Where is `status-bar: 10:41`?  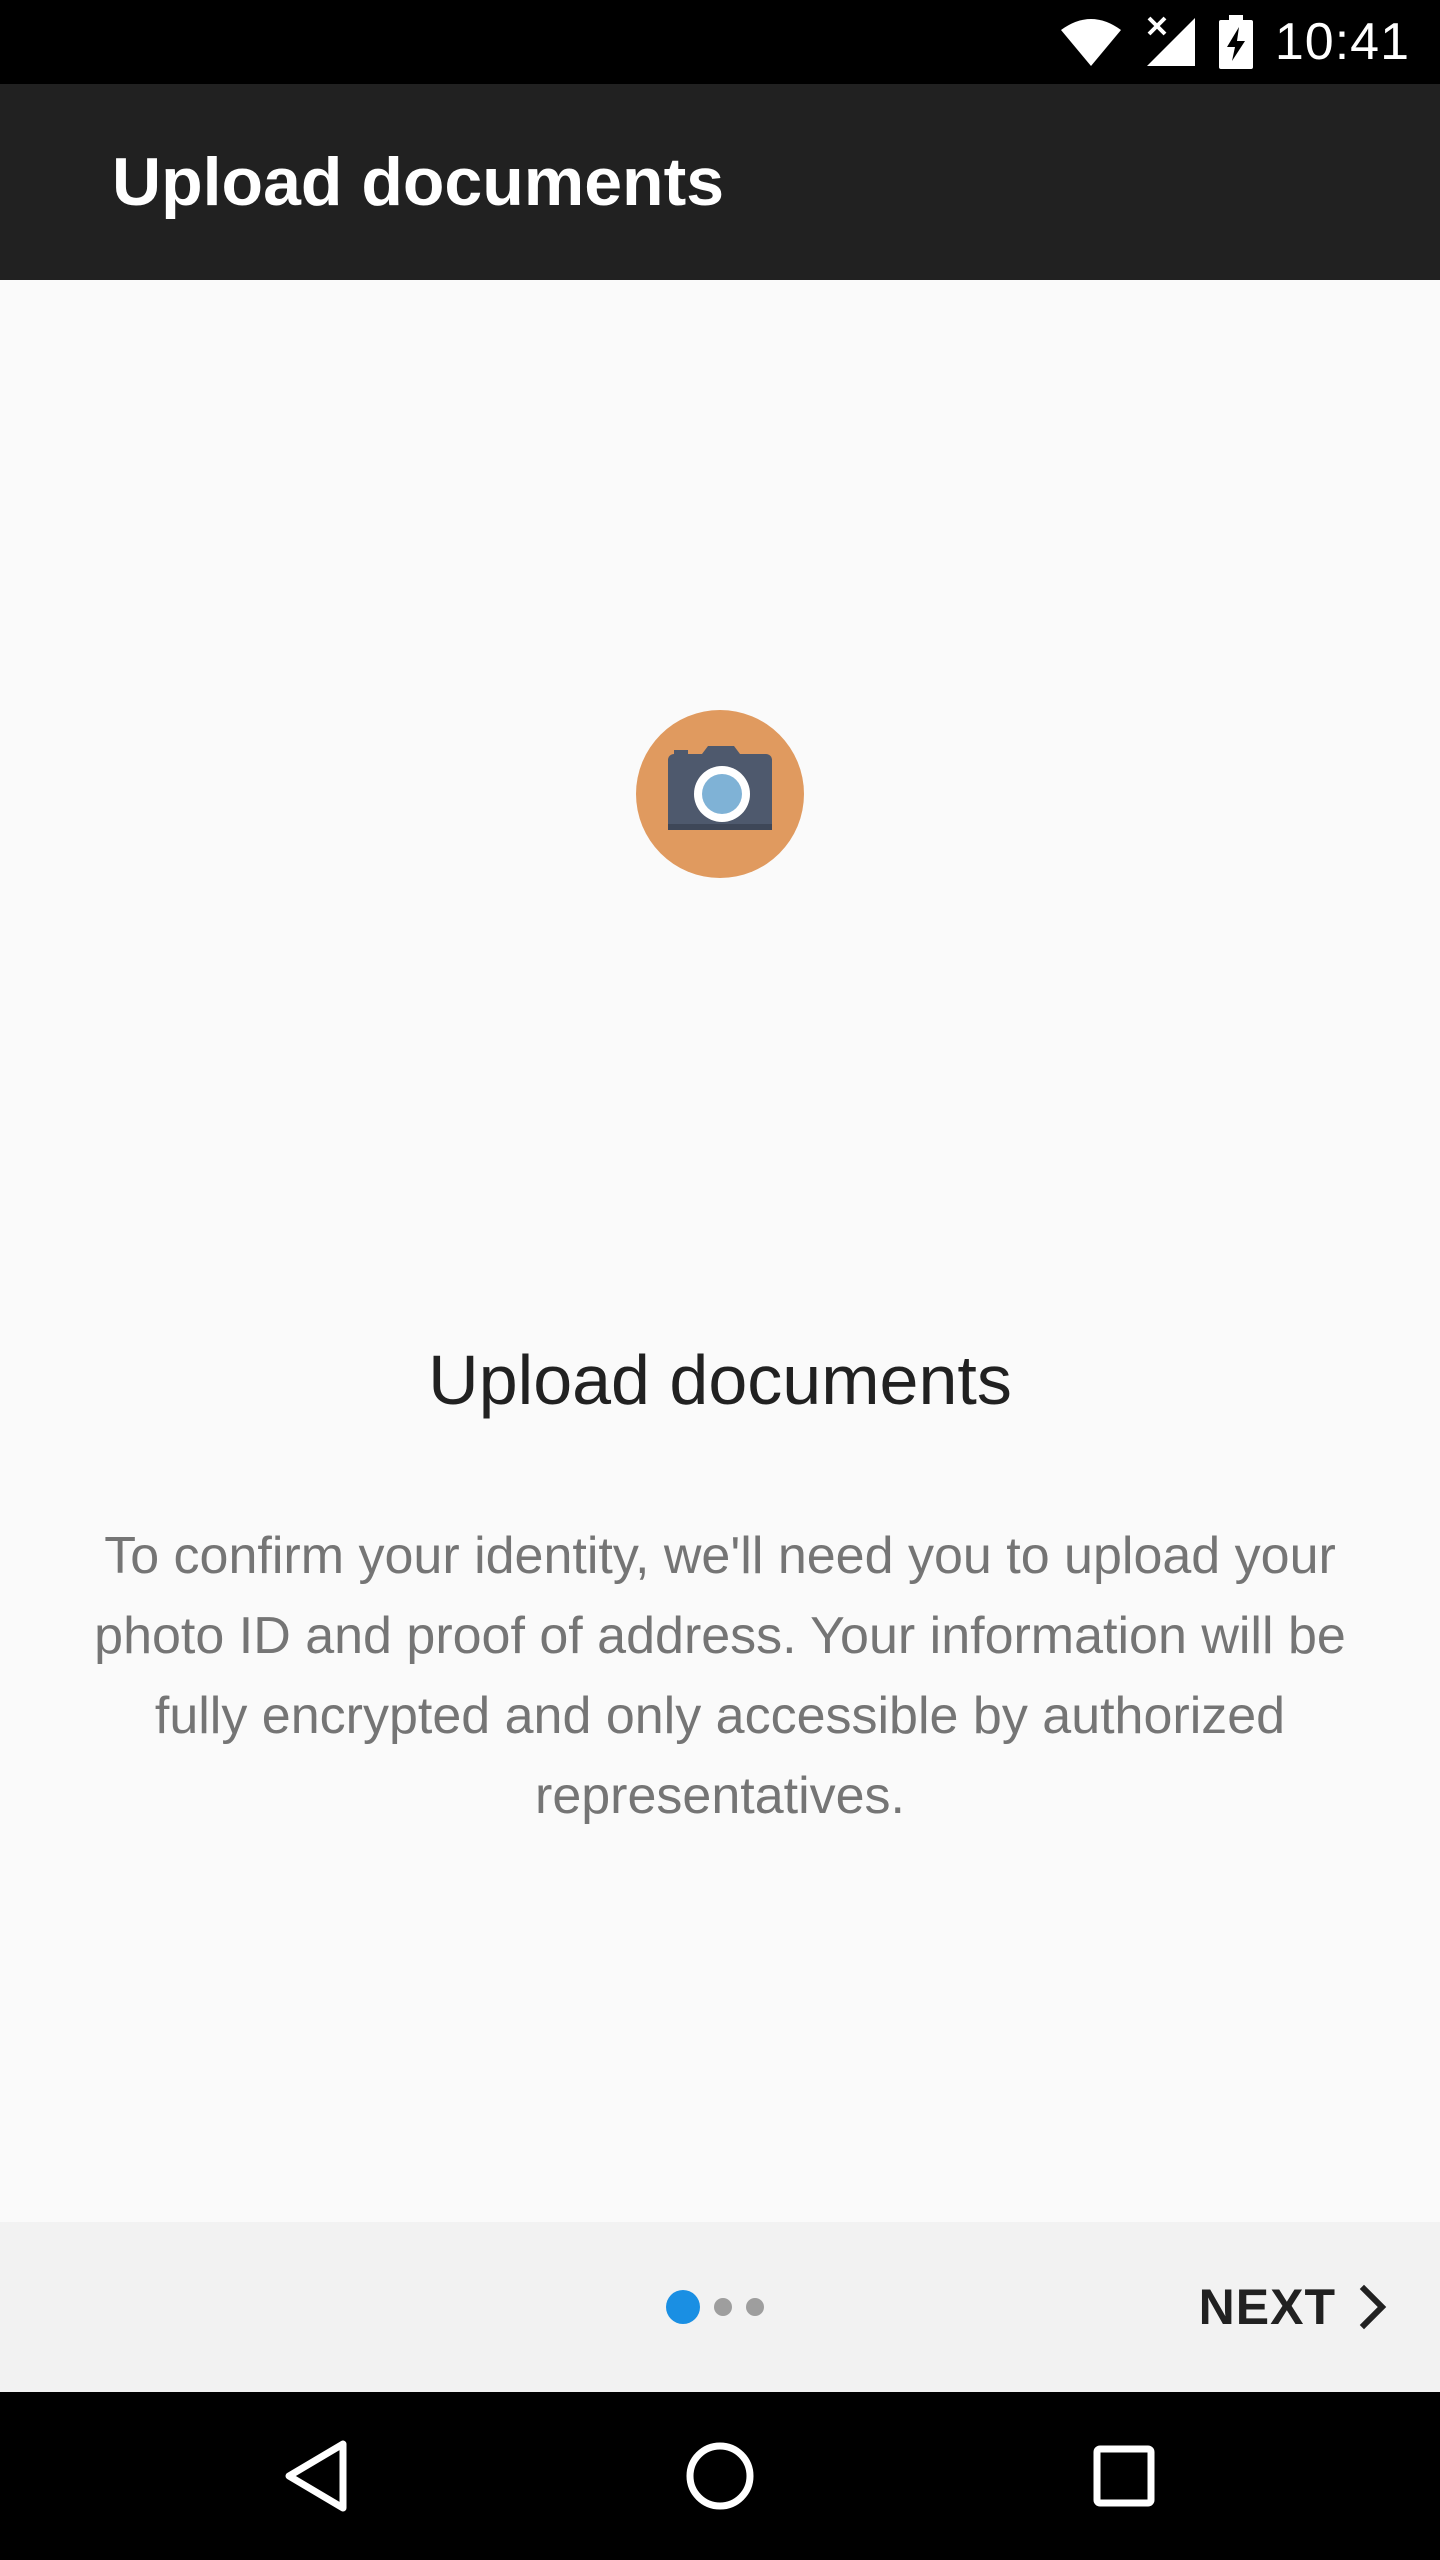
status-bar: 10:41 is located at coordinates (720, 42).